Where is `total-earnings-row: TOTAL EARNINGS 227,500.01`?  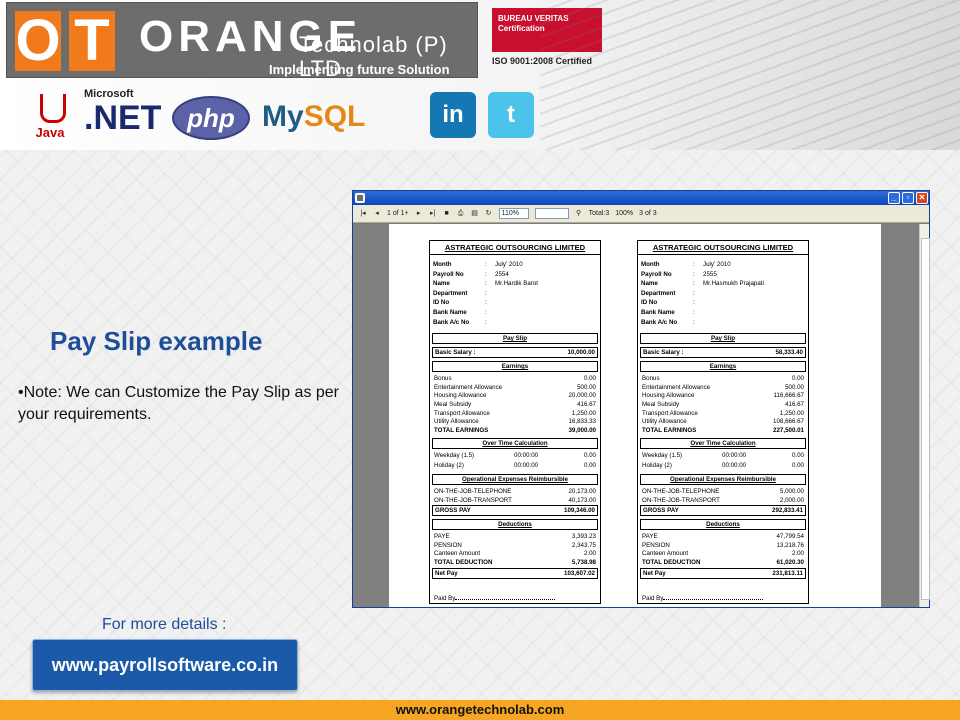
total-earnings-row: TOTAL EARNINGS 227,500.01 is located at coordinates (723, 431).